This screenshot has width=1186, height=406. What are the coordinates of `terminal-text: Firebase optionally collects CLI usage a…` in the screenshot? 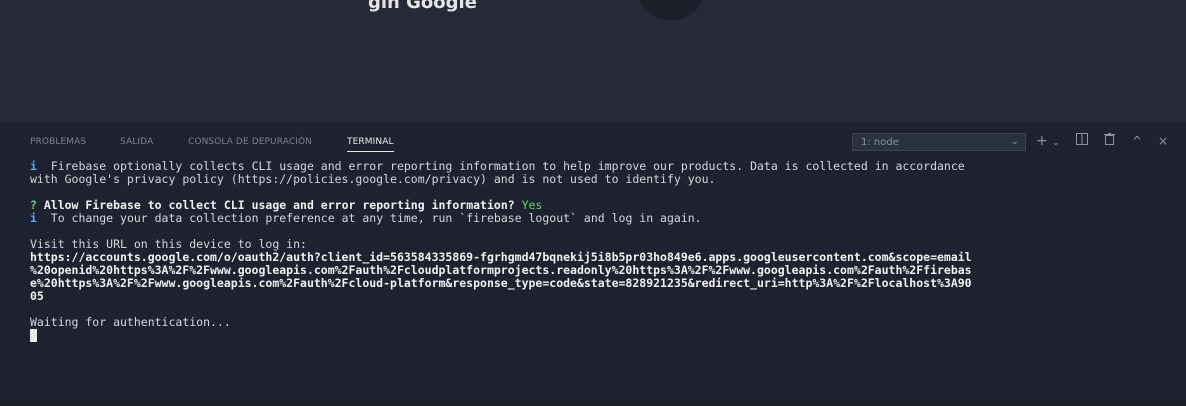 It's located at (500, 166).